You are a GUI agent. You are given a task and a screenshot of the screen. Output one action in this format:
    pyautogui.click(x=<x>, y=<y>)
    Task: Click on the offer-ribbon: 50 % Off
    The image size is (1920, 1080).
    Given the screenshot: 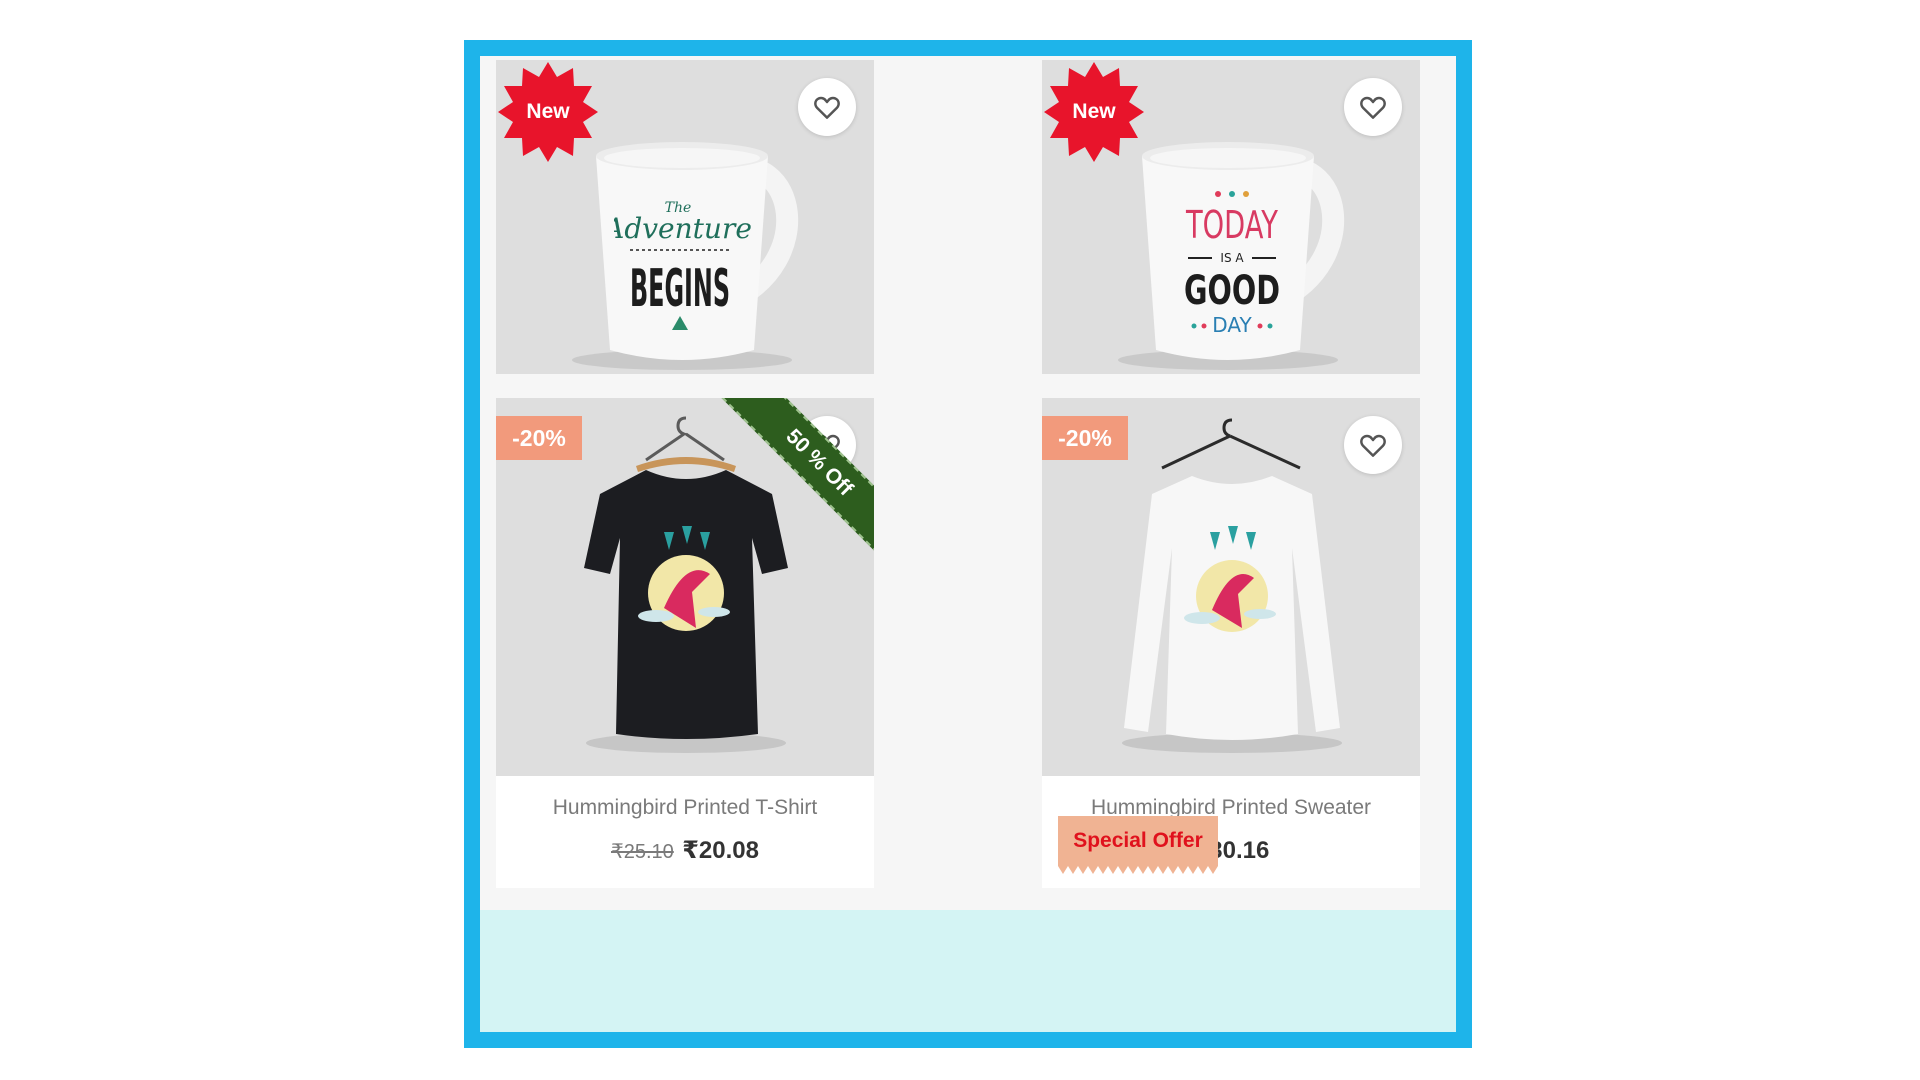 What is the action you would take?
    pyautogui.click(x=794, y=478)
    